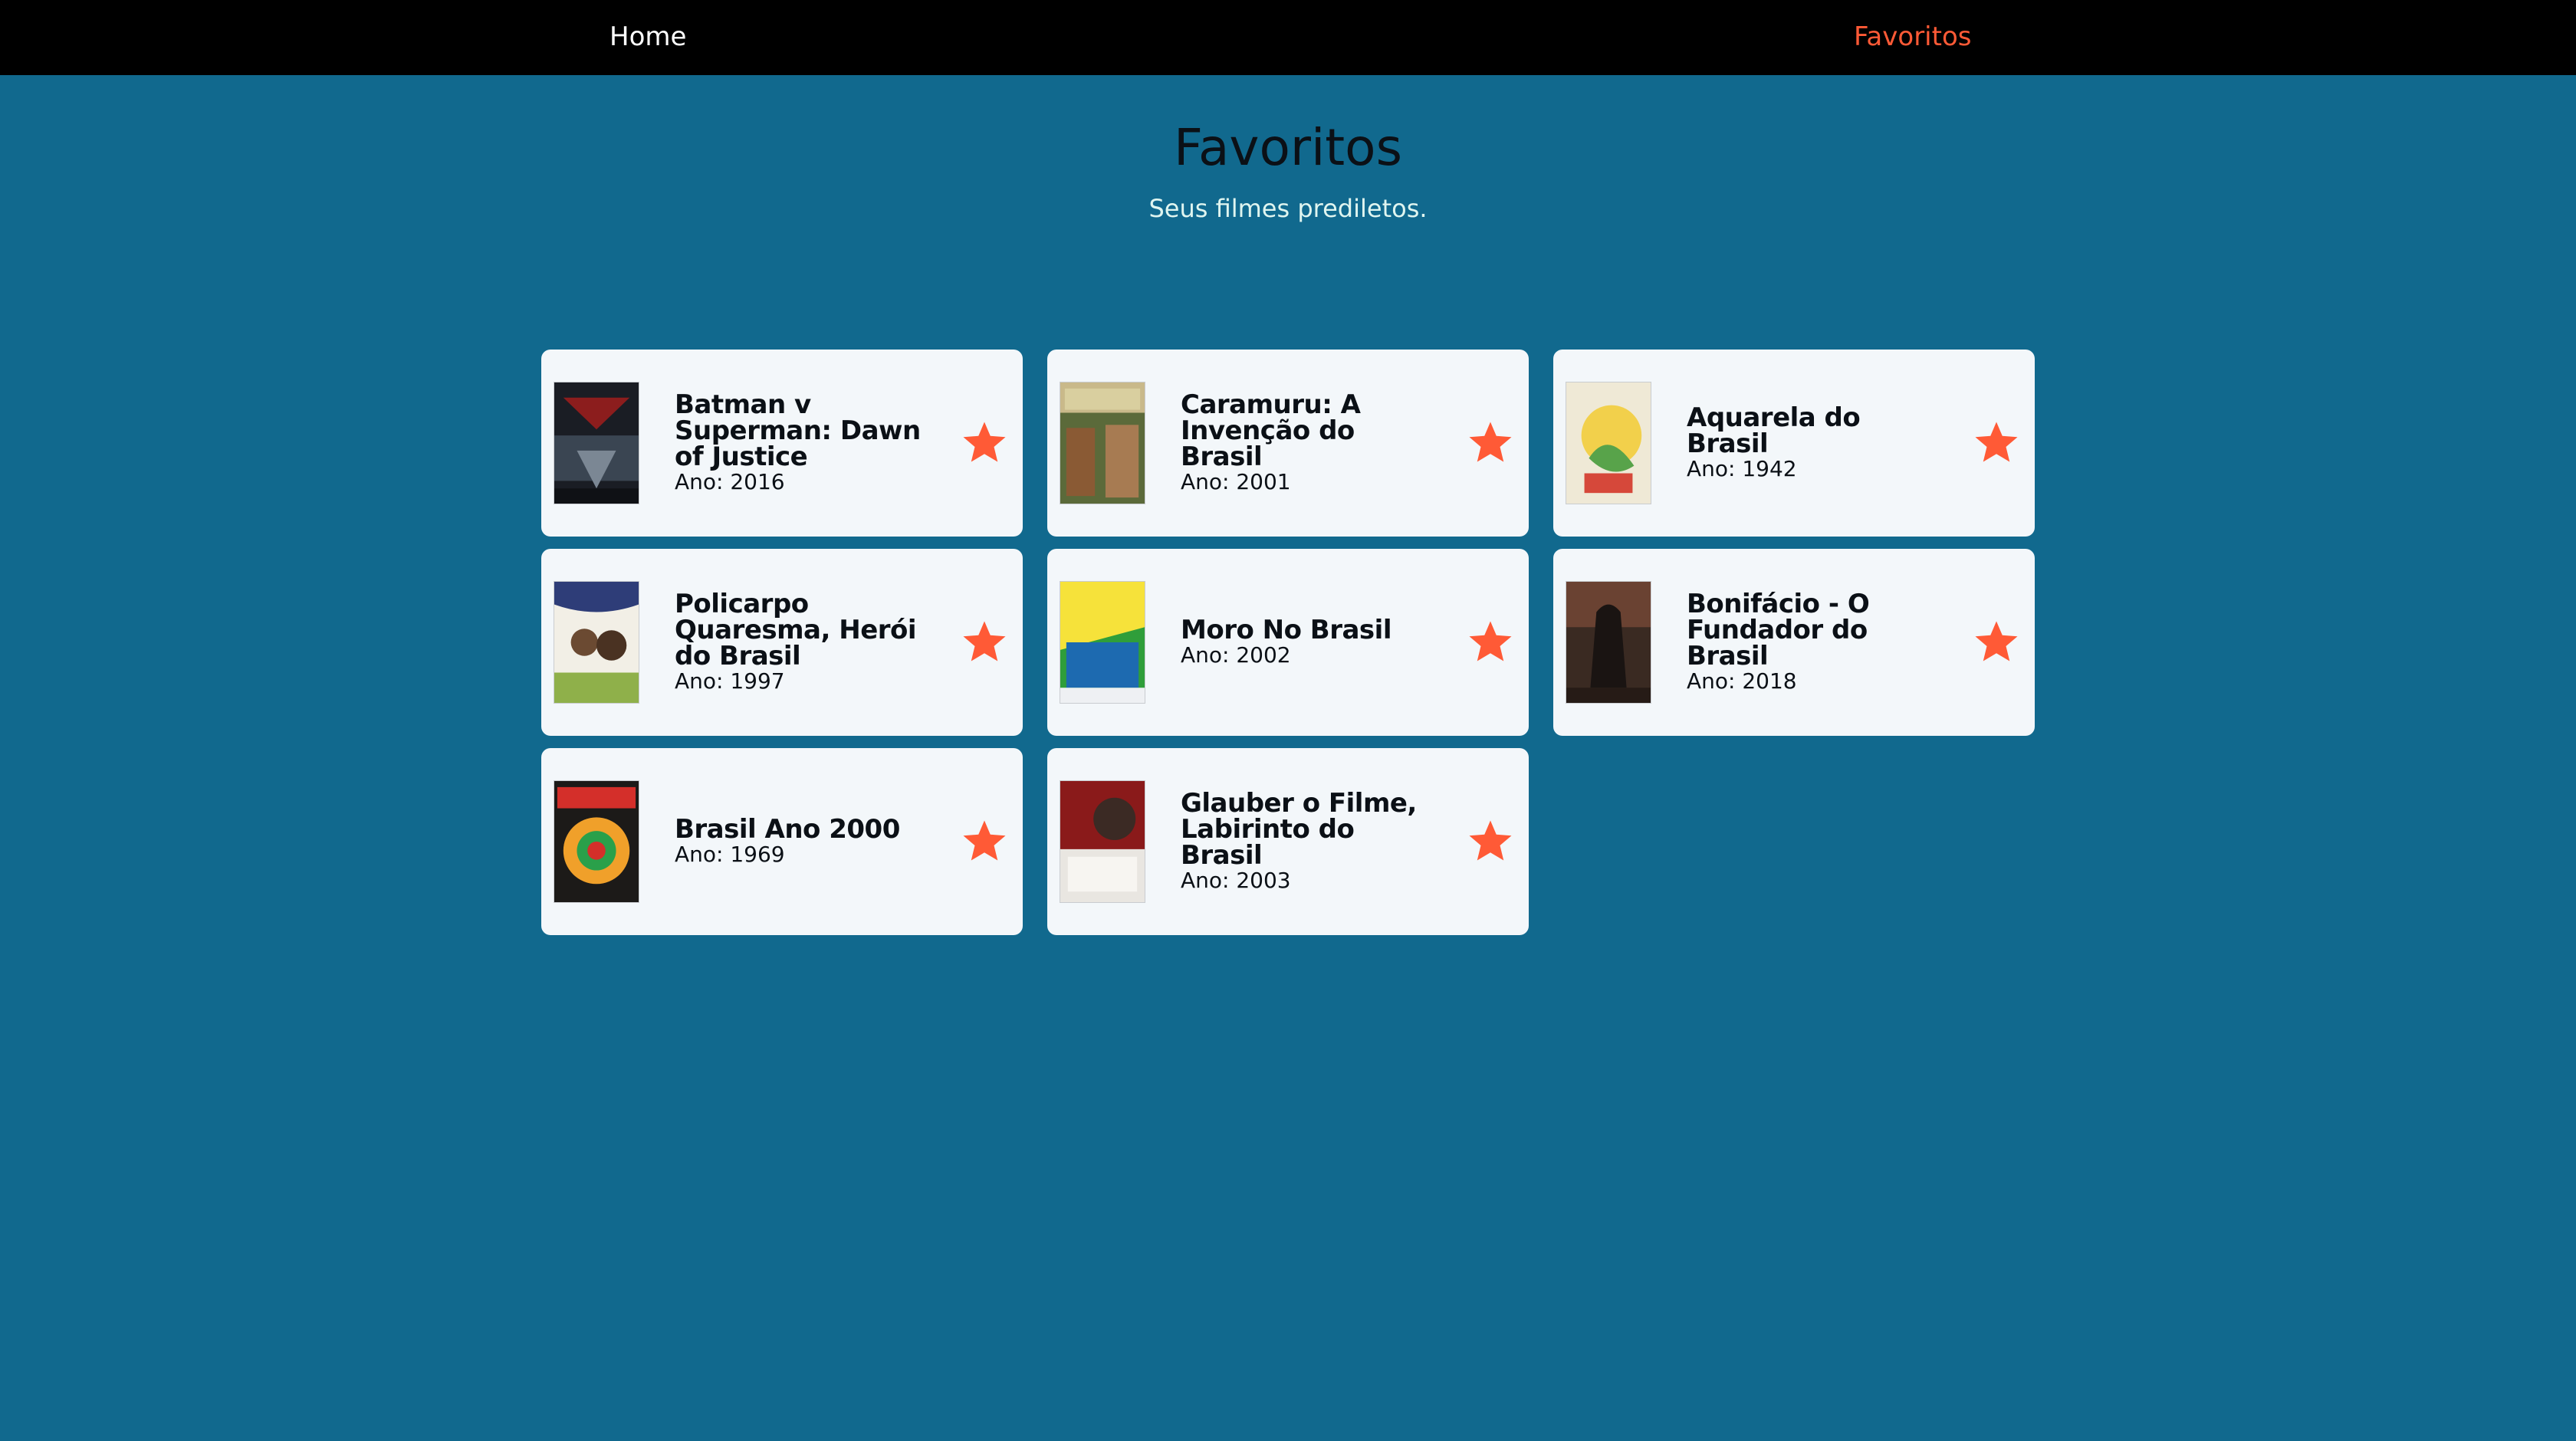 Image resolution: width=2576 pixels, height=1441 pixels. What do you see at coordinates (1742, 681) in the screenshot?
I see `movie-year: Ano: 2018` at bounding box center [1742, 681].